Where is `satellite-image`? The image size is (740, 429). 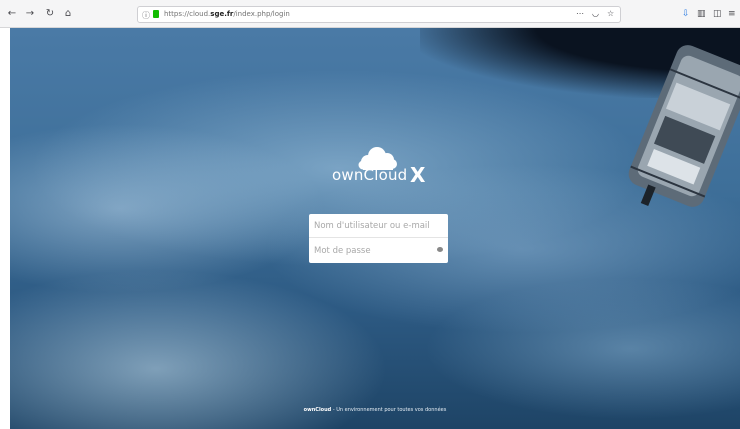
satellite-image is located at coordinates (684, 126).